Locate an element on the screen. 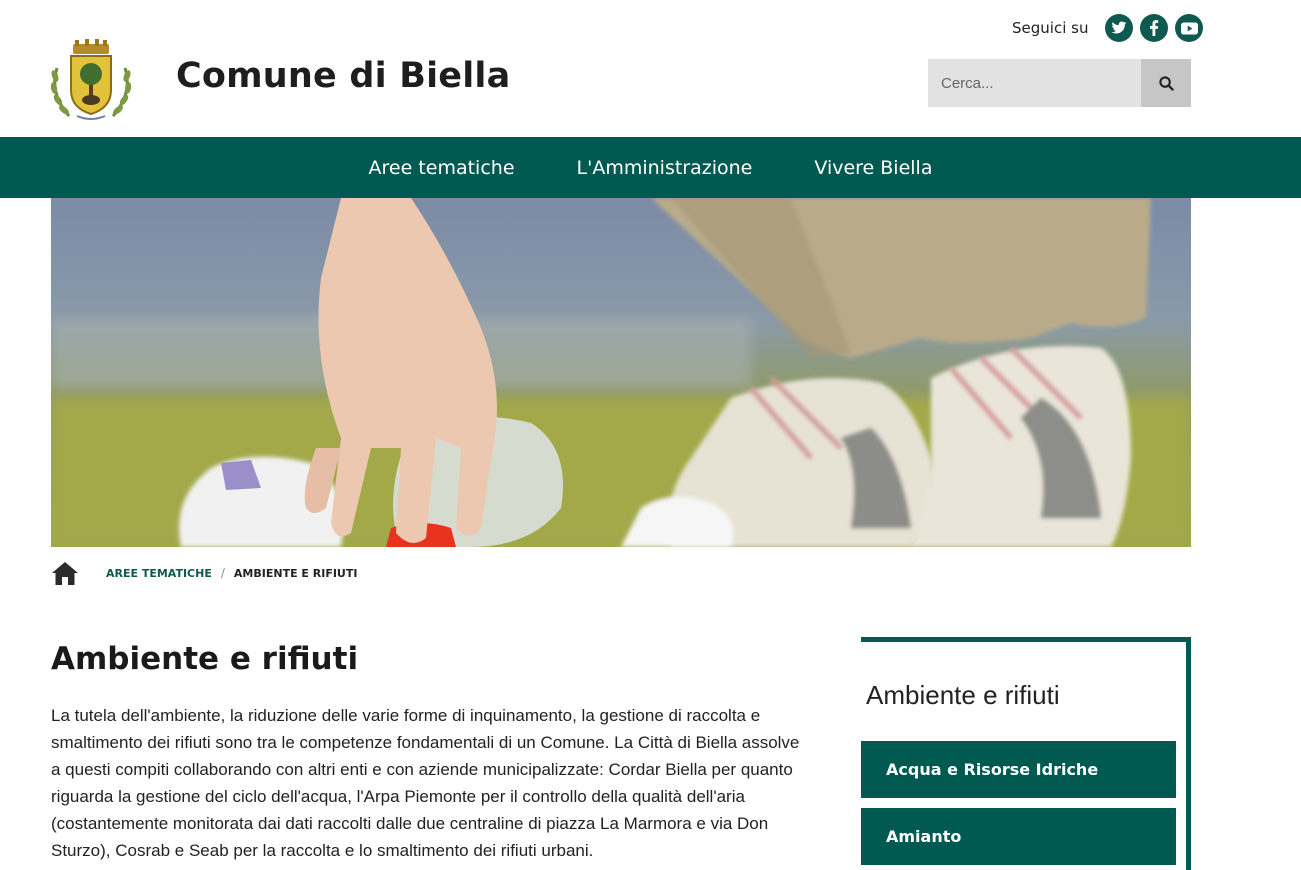 The height and width of the screenshot is (870, 1301). social-links: Seguici su is located at coordinates (1108, 28).